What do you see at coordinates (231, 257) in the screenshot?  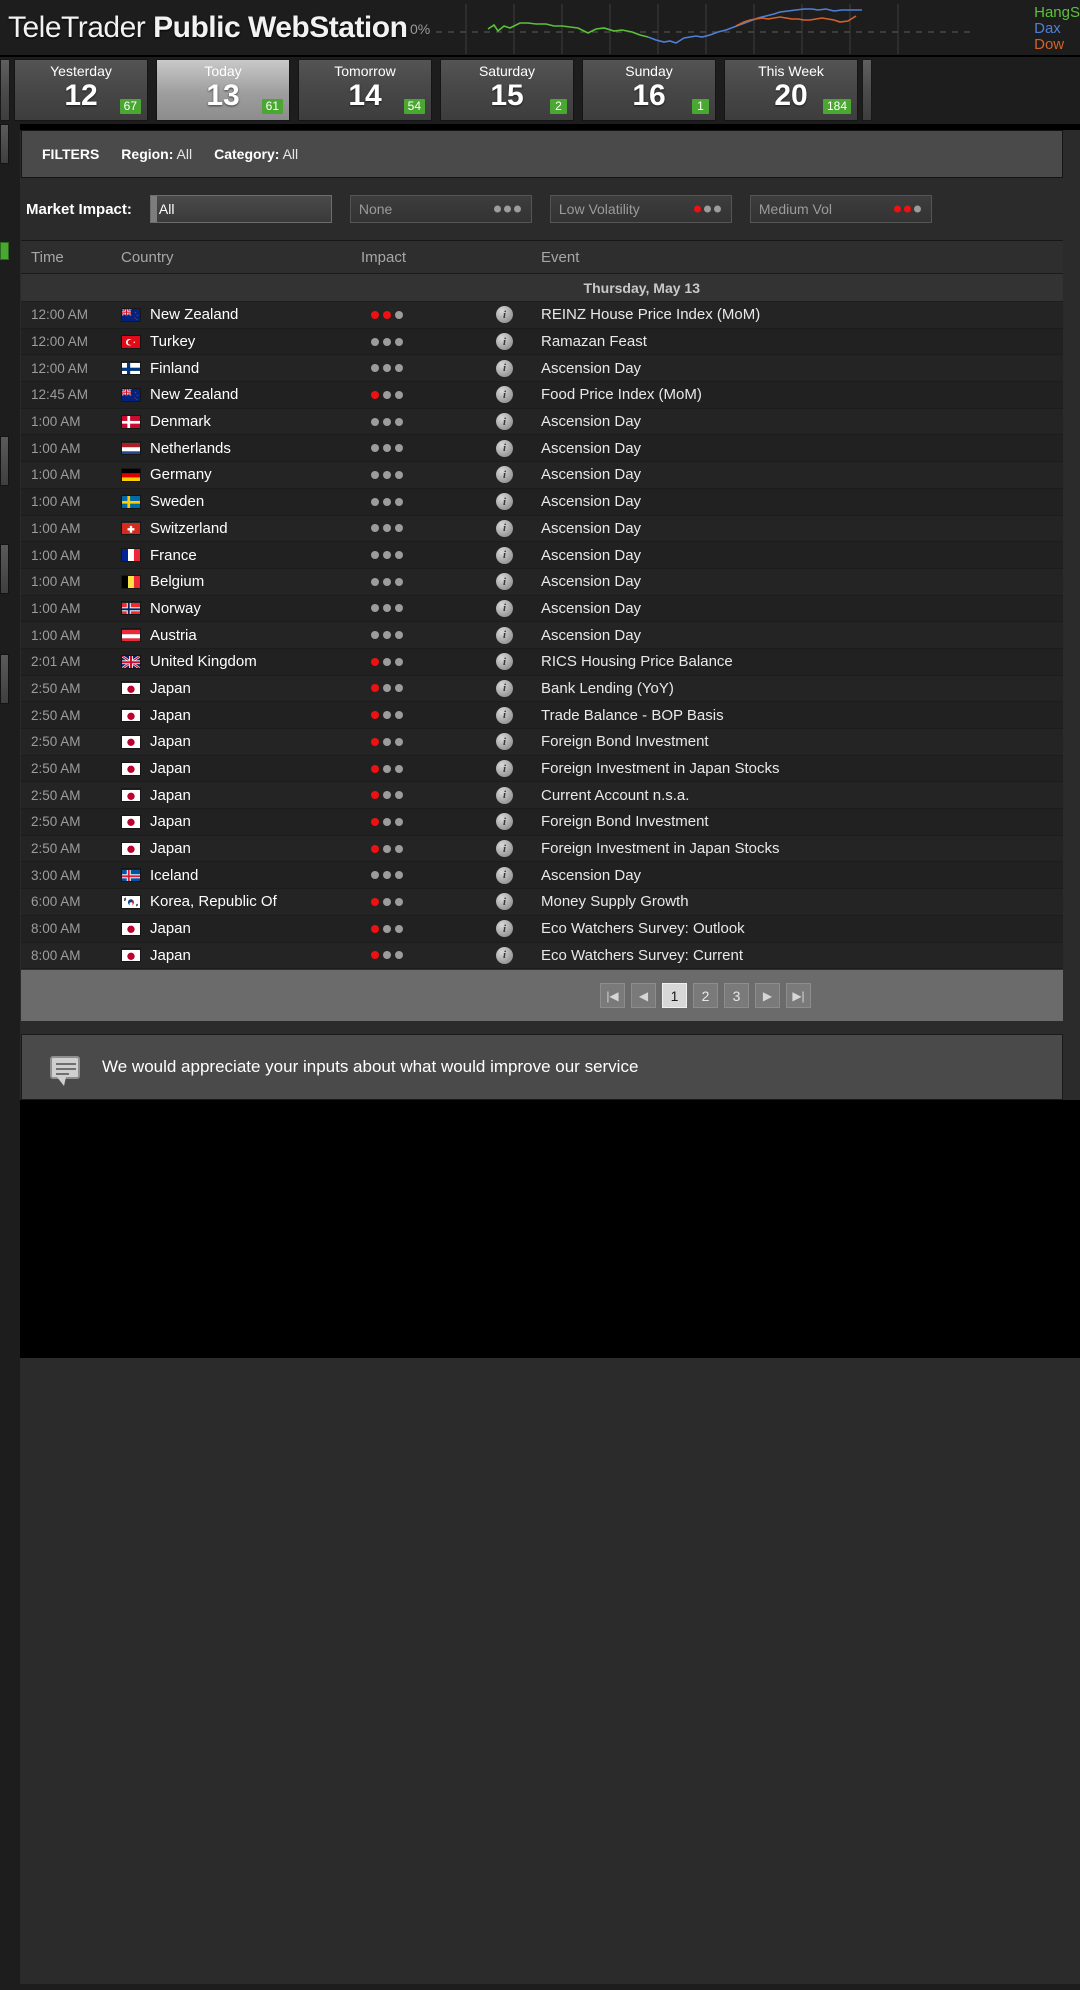 I see `column-header-country: Country` at bounding box center [231, 257].